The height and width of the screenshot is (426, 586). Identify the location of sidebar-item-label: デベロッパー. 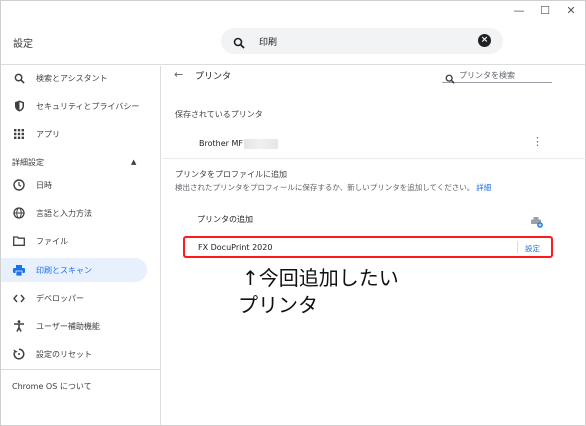
(60, 298).